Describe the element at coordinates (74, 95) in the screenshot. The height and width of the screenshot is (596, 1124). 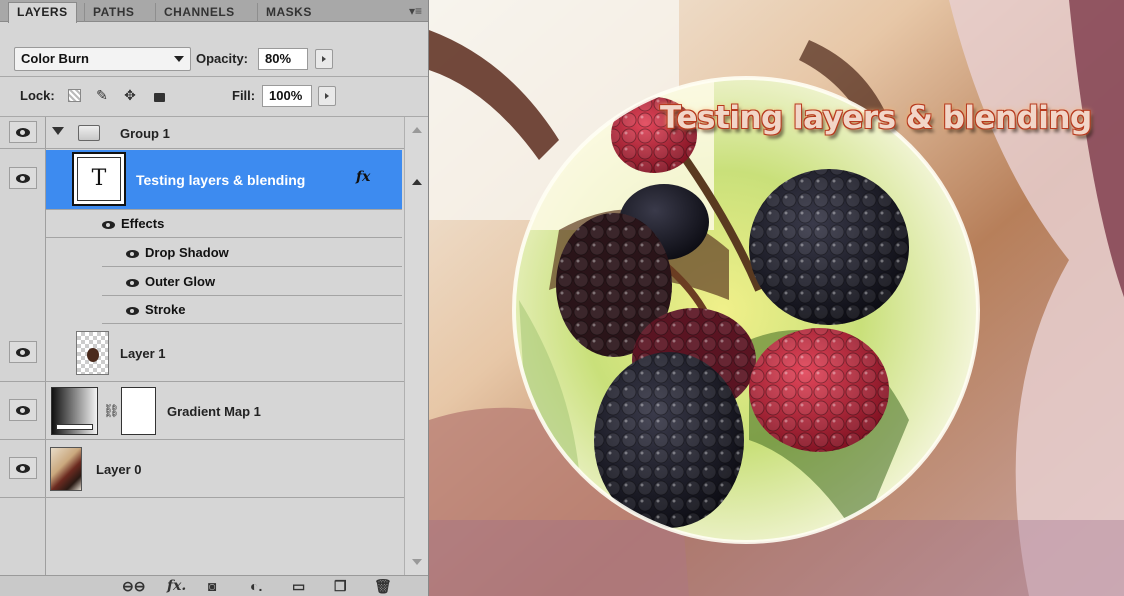
I see `lock-transparent-pixels-icon` at that location.